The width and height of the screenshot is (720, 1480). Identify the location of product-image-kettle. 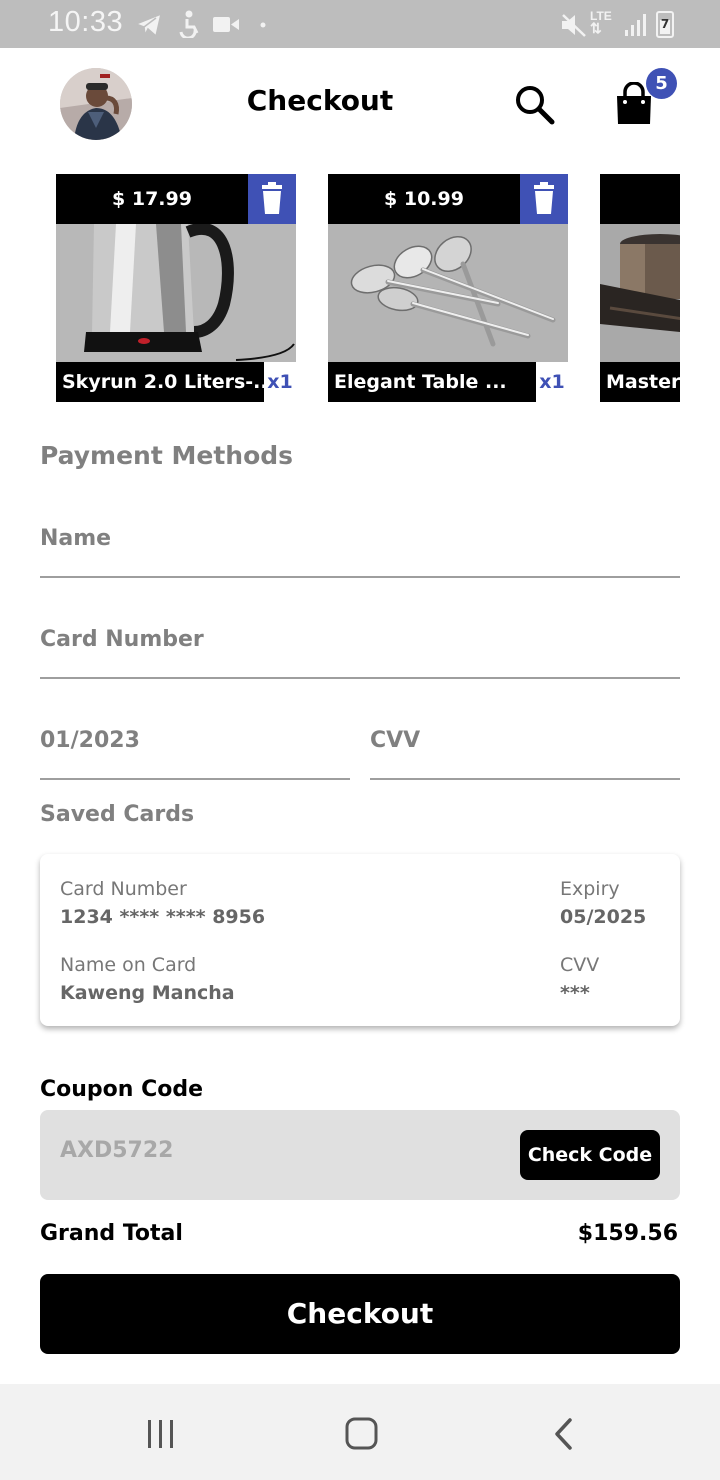
(176, 293).